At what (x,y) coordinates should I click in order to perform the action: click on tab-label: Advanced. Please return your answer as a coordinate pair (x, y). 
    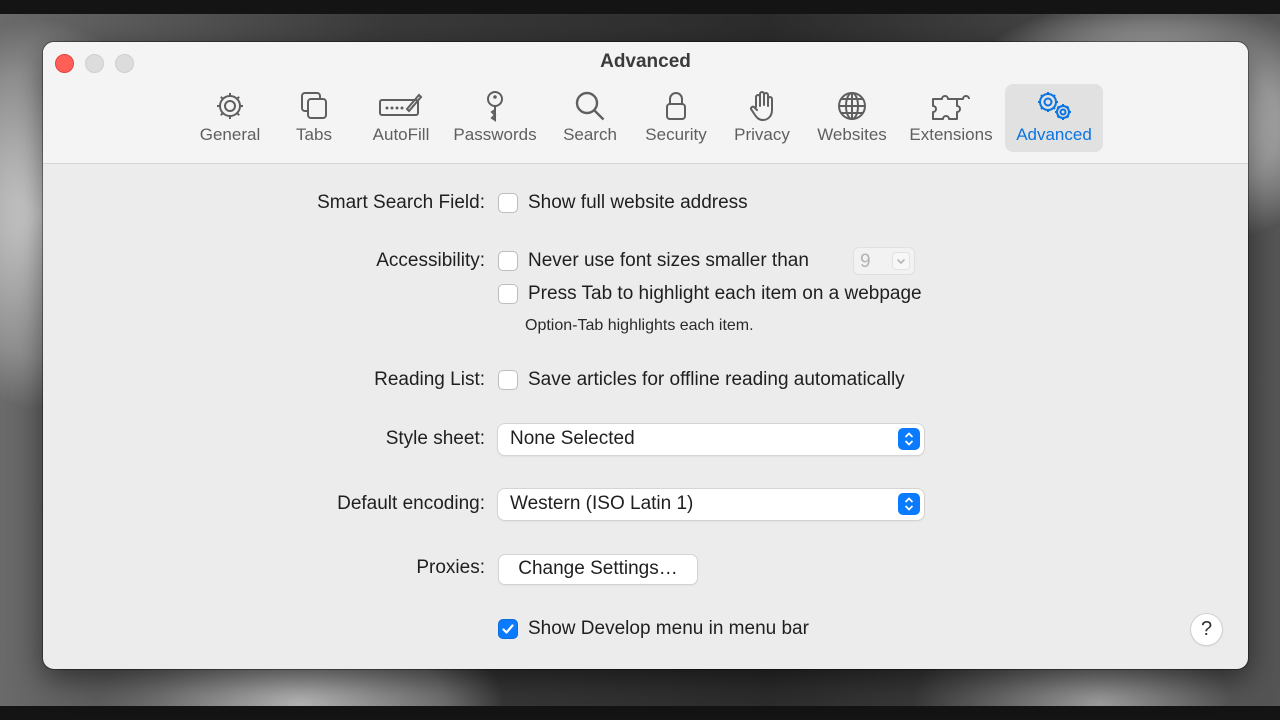
    Looking at the image, I should click on (1054, 134).